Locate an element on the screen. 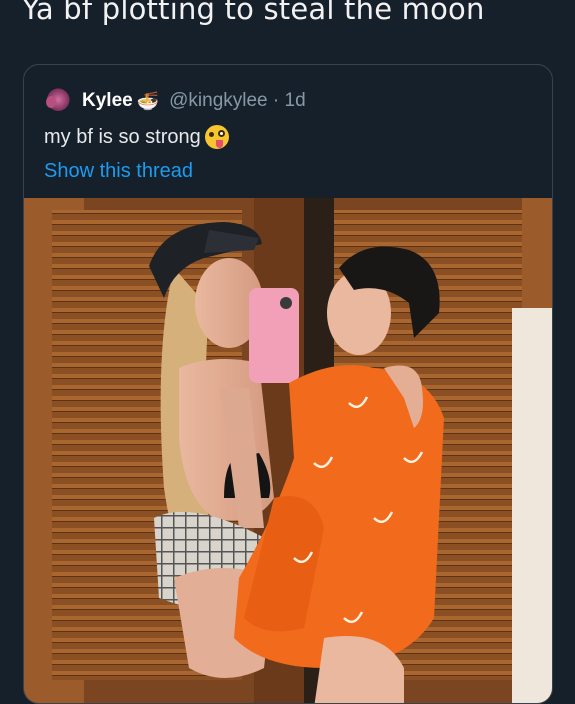 The height and width of the screenshot is (704, 575). tweet-text: my bf is so strong is located at coordinates (136, 137).